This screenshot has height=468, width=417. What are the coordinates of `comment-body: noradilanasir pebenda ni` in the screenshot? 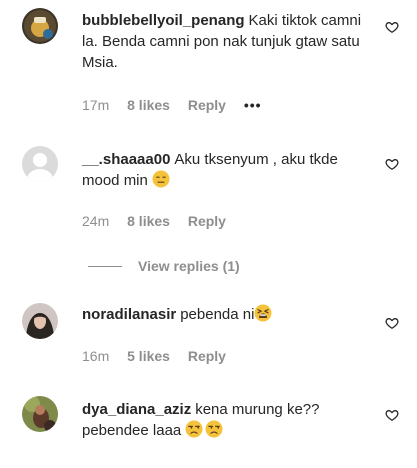 It's located at (227, 314).